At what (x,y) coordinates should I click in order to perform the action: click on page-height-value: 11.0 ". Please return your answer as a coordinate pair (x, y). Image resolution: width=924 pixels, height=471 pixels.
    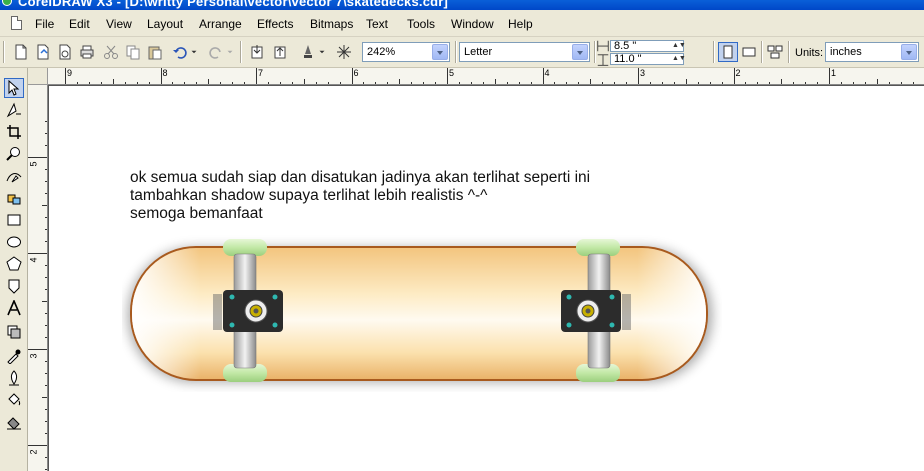
    Looking at the image, I should click on (628, 59).